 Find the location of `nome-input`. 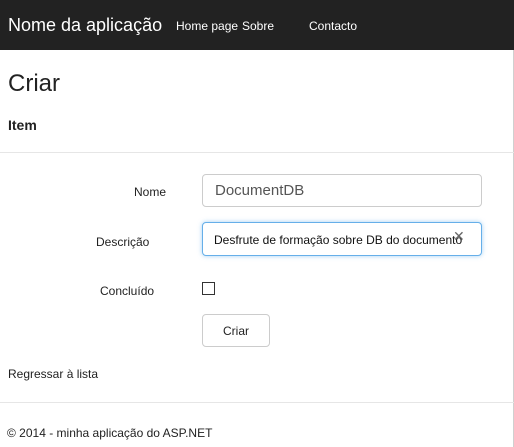

nome-input is located at coordinates (342, 190).